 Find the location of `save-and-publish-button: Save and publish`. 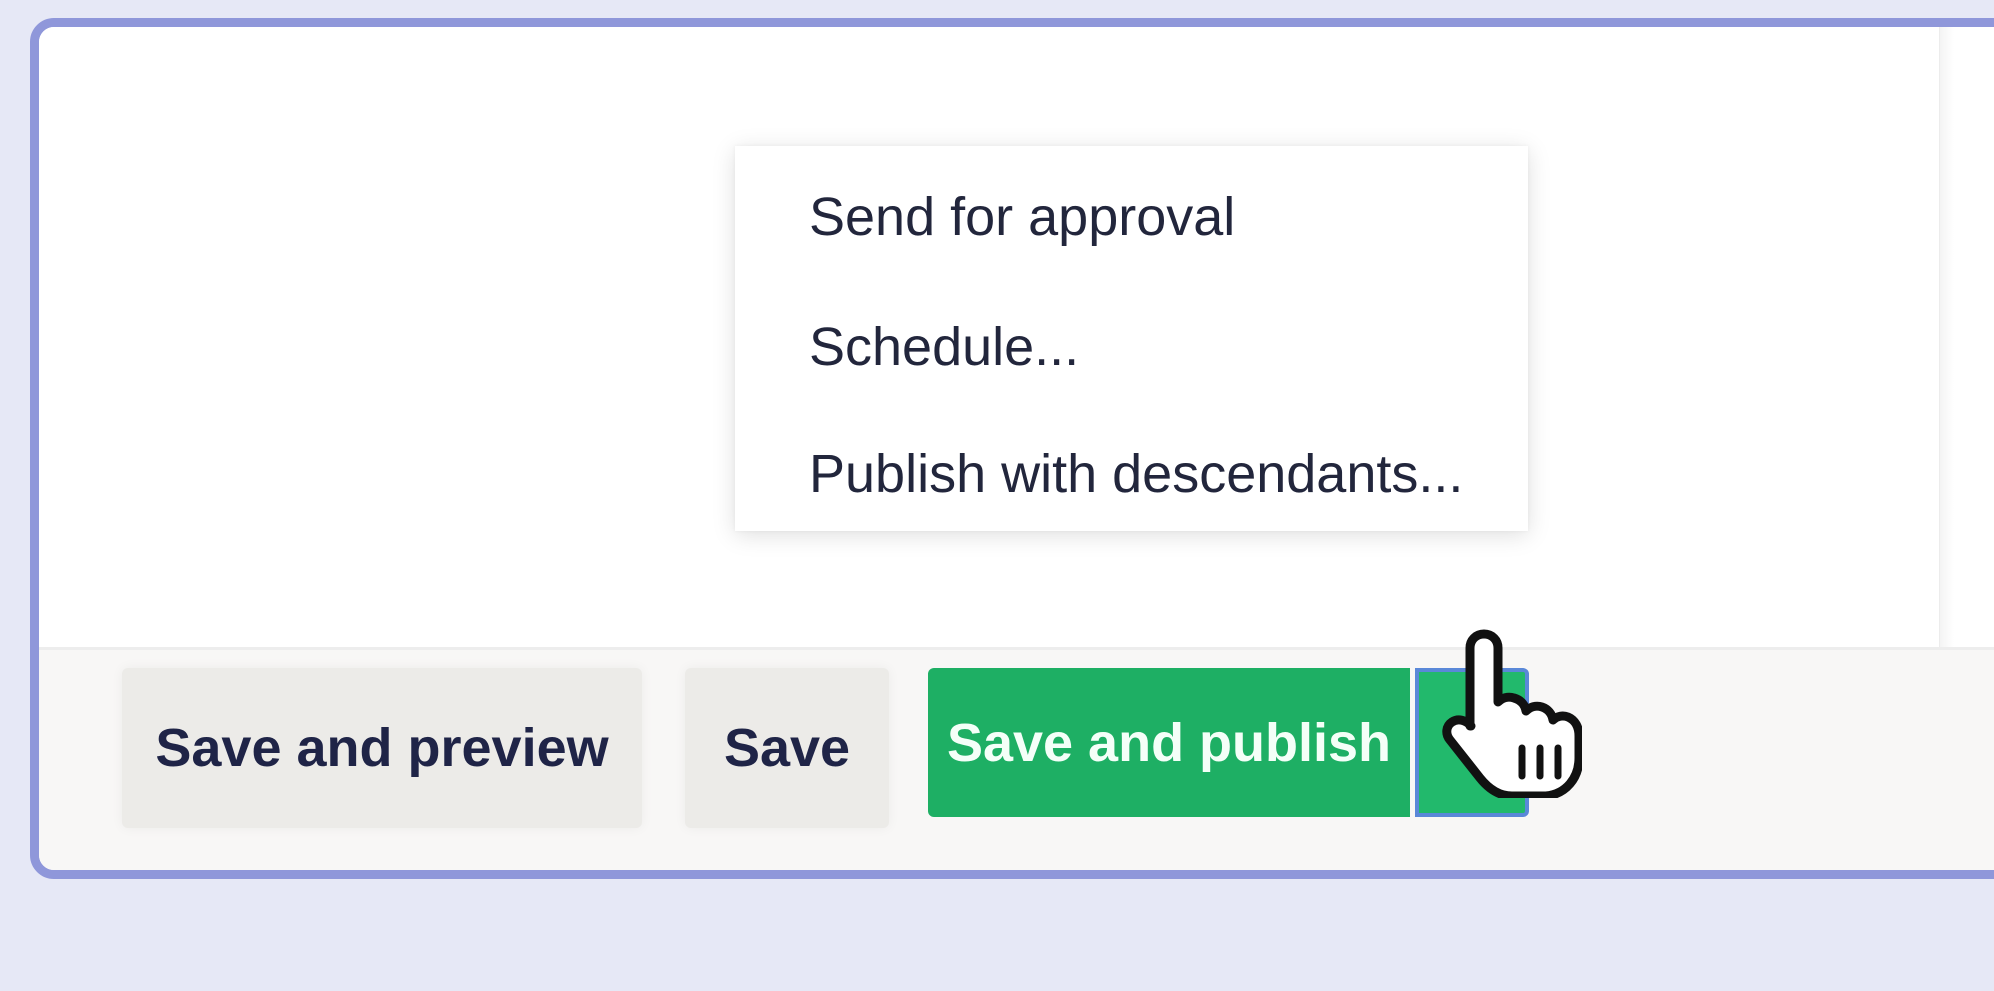

save-and-publish-button: Save and publish is located at coordinates (1169, 742).